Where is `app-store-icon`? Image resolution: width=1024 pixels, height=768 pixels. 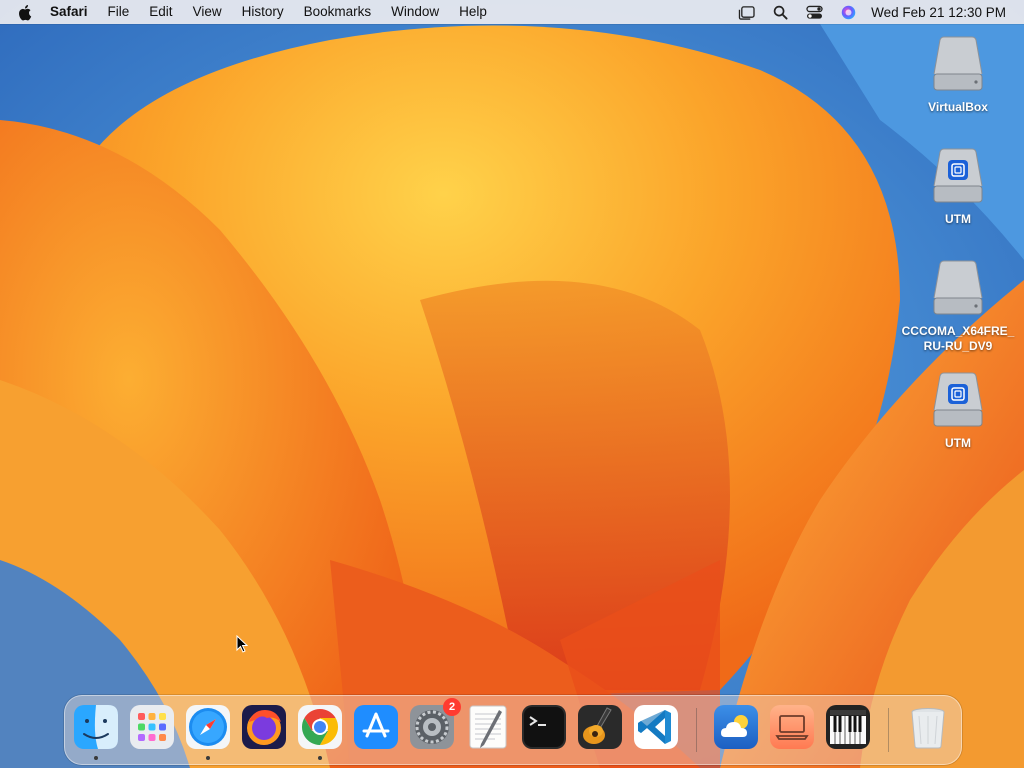
app-store-icon is located at coordinates (376, 727).